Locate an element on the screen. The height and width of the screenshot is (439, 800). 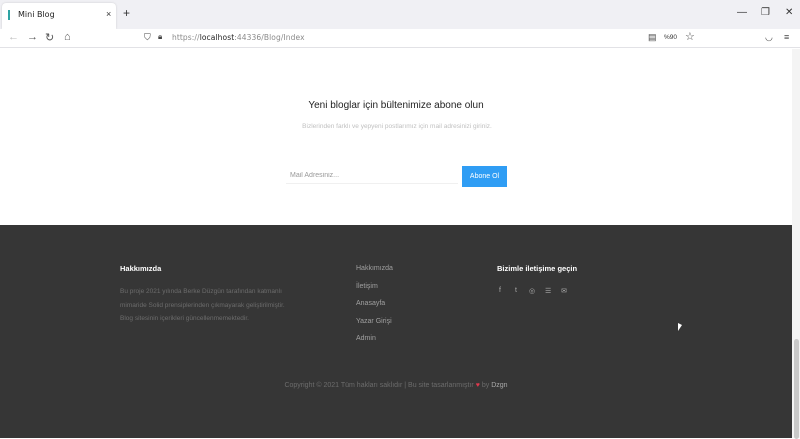
facebook-icon: f is located at coordinates (500, 291).